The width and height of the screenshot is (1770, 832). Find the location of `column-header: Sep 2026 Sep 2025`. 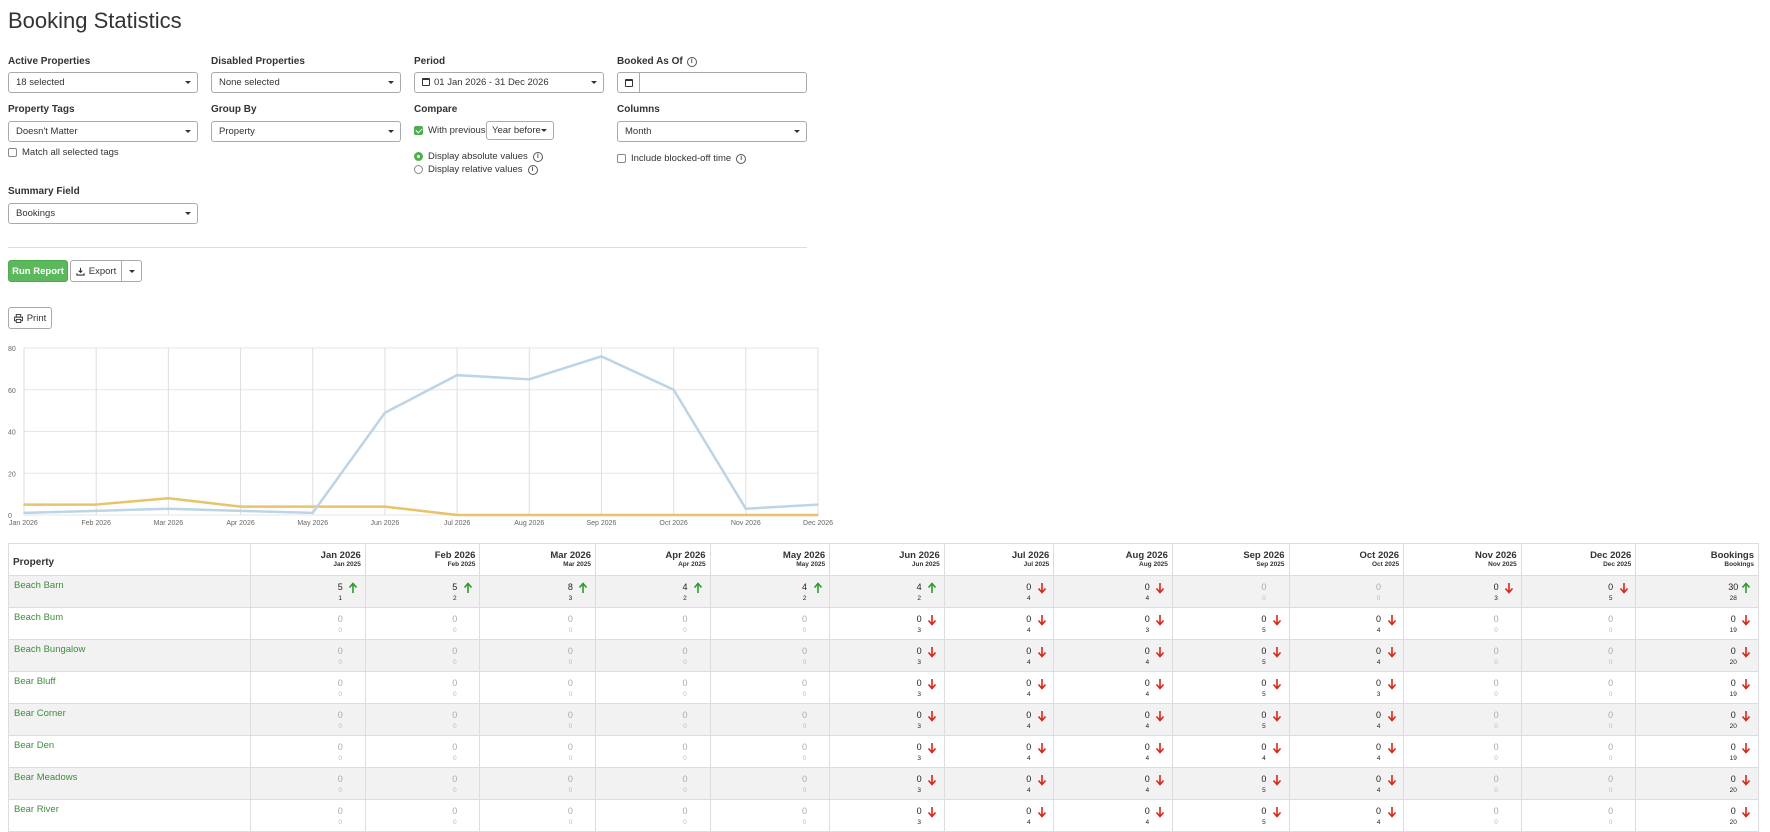

column-header: Sep 2026 Sep 2025 is located at coordinates (1230, 559).